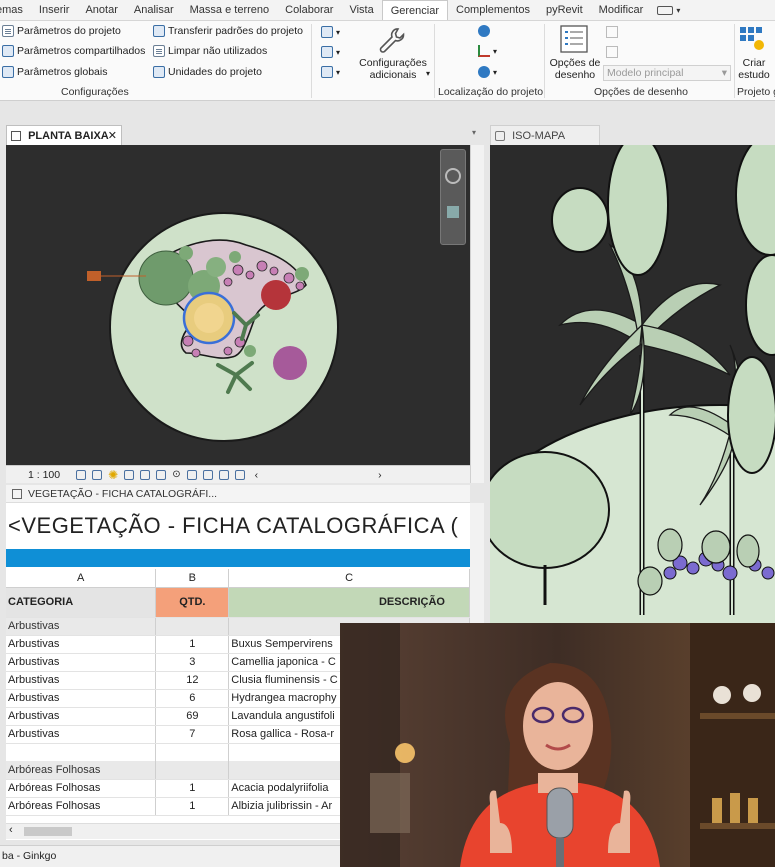 The height and width of the screenshot is (867, 775). Describe the element at coordinates (500, 136) in the screenshot. I see `3d-view-icon` at that location.